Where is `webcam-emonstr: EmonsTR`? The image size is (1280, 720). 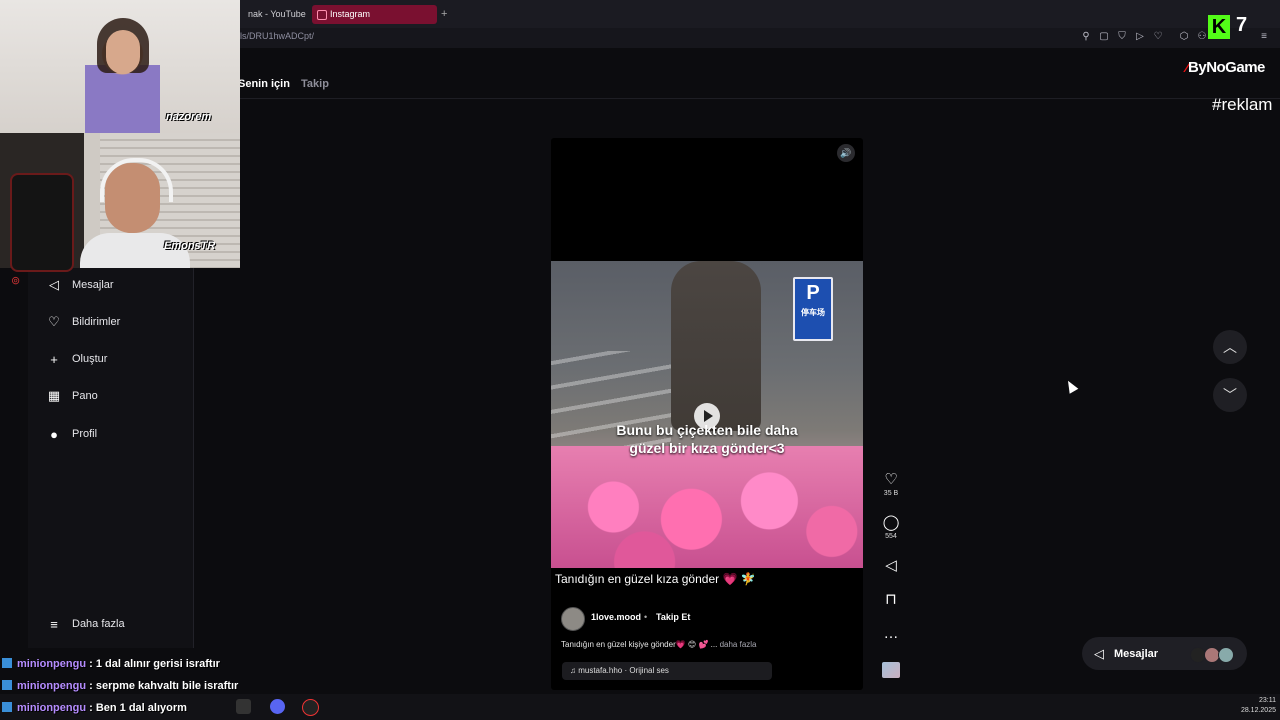 webcam-emonstr: EmonsTR is located at coordinates (120, 202).